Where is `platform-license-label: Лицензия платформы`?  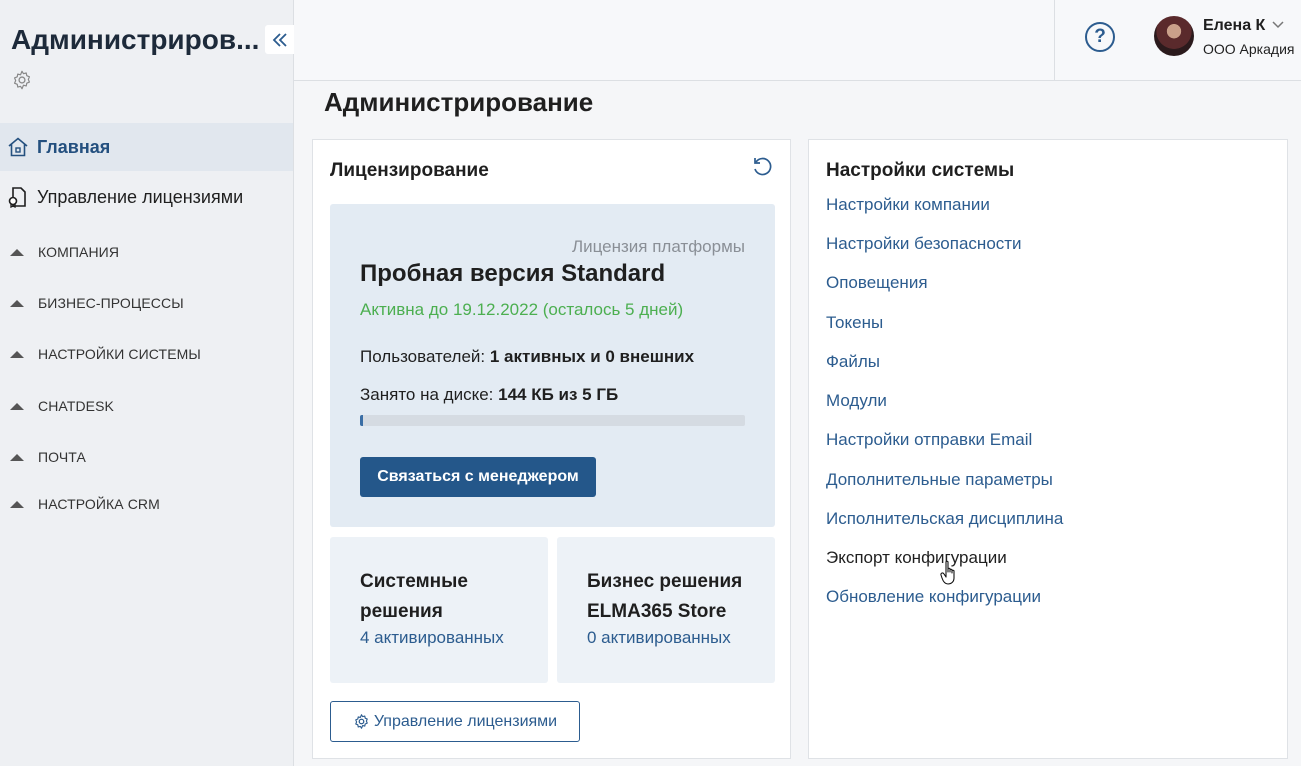 platform-license-label: Лицензия платформы is located at coordinates (658, 246).